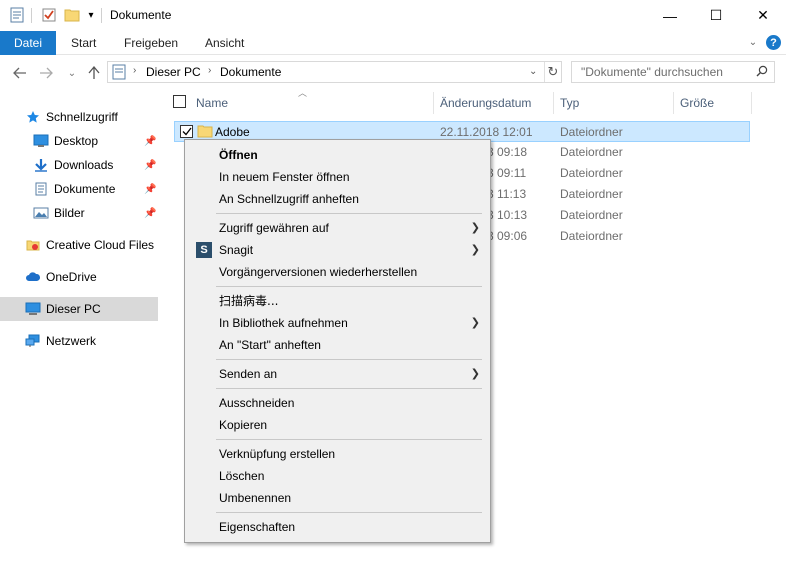 This screenshot has width=786, height=567. What do you see at coordinates (72, 73) in the screenshot?
I see `recent-locations-icon: ⌄` at bounding box center [72, 73].